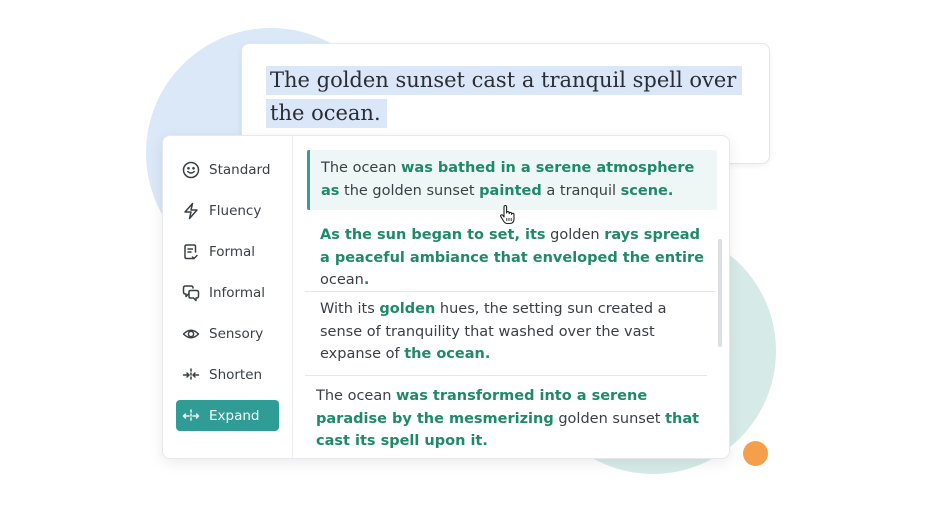  I want to click on lightning-icon, so click(191, 211).